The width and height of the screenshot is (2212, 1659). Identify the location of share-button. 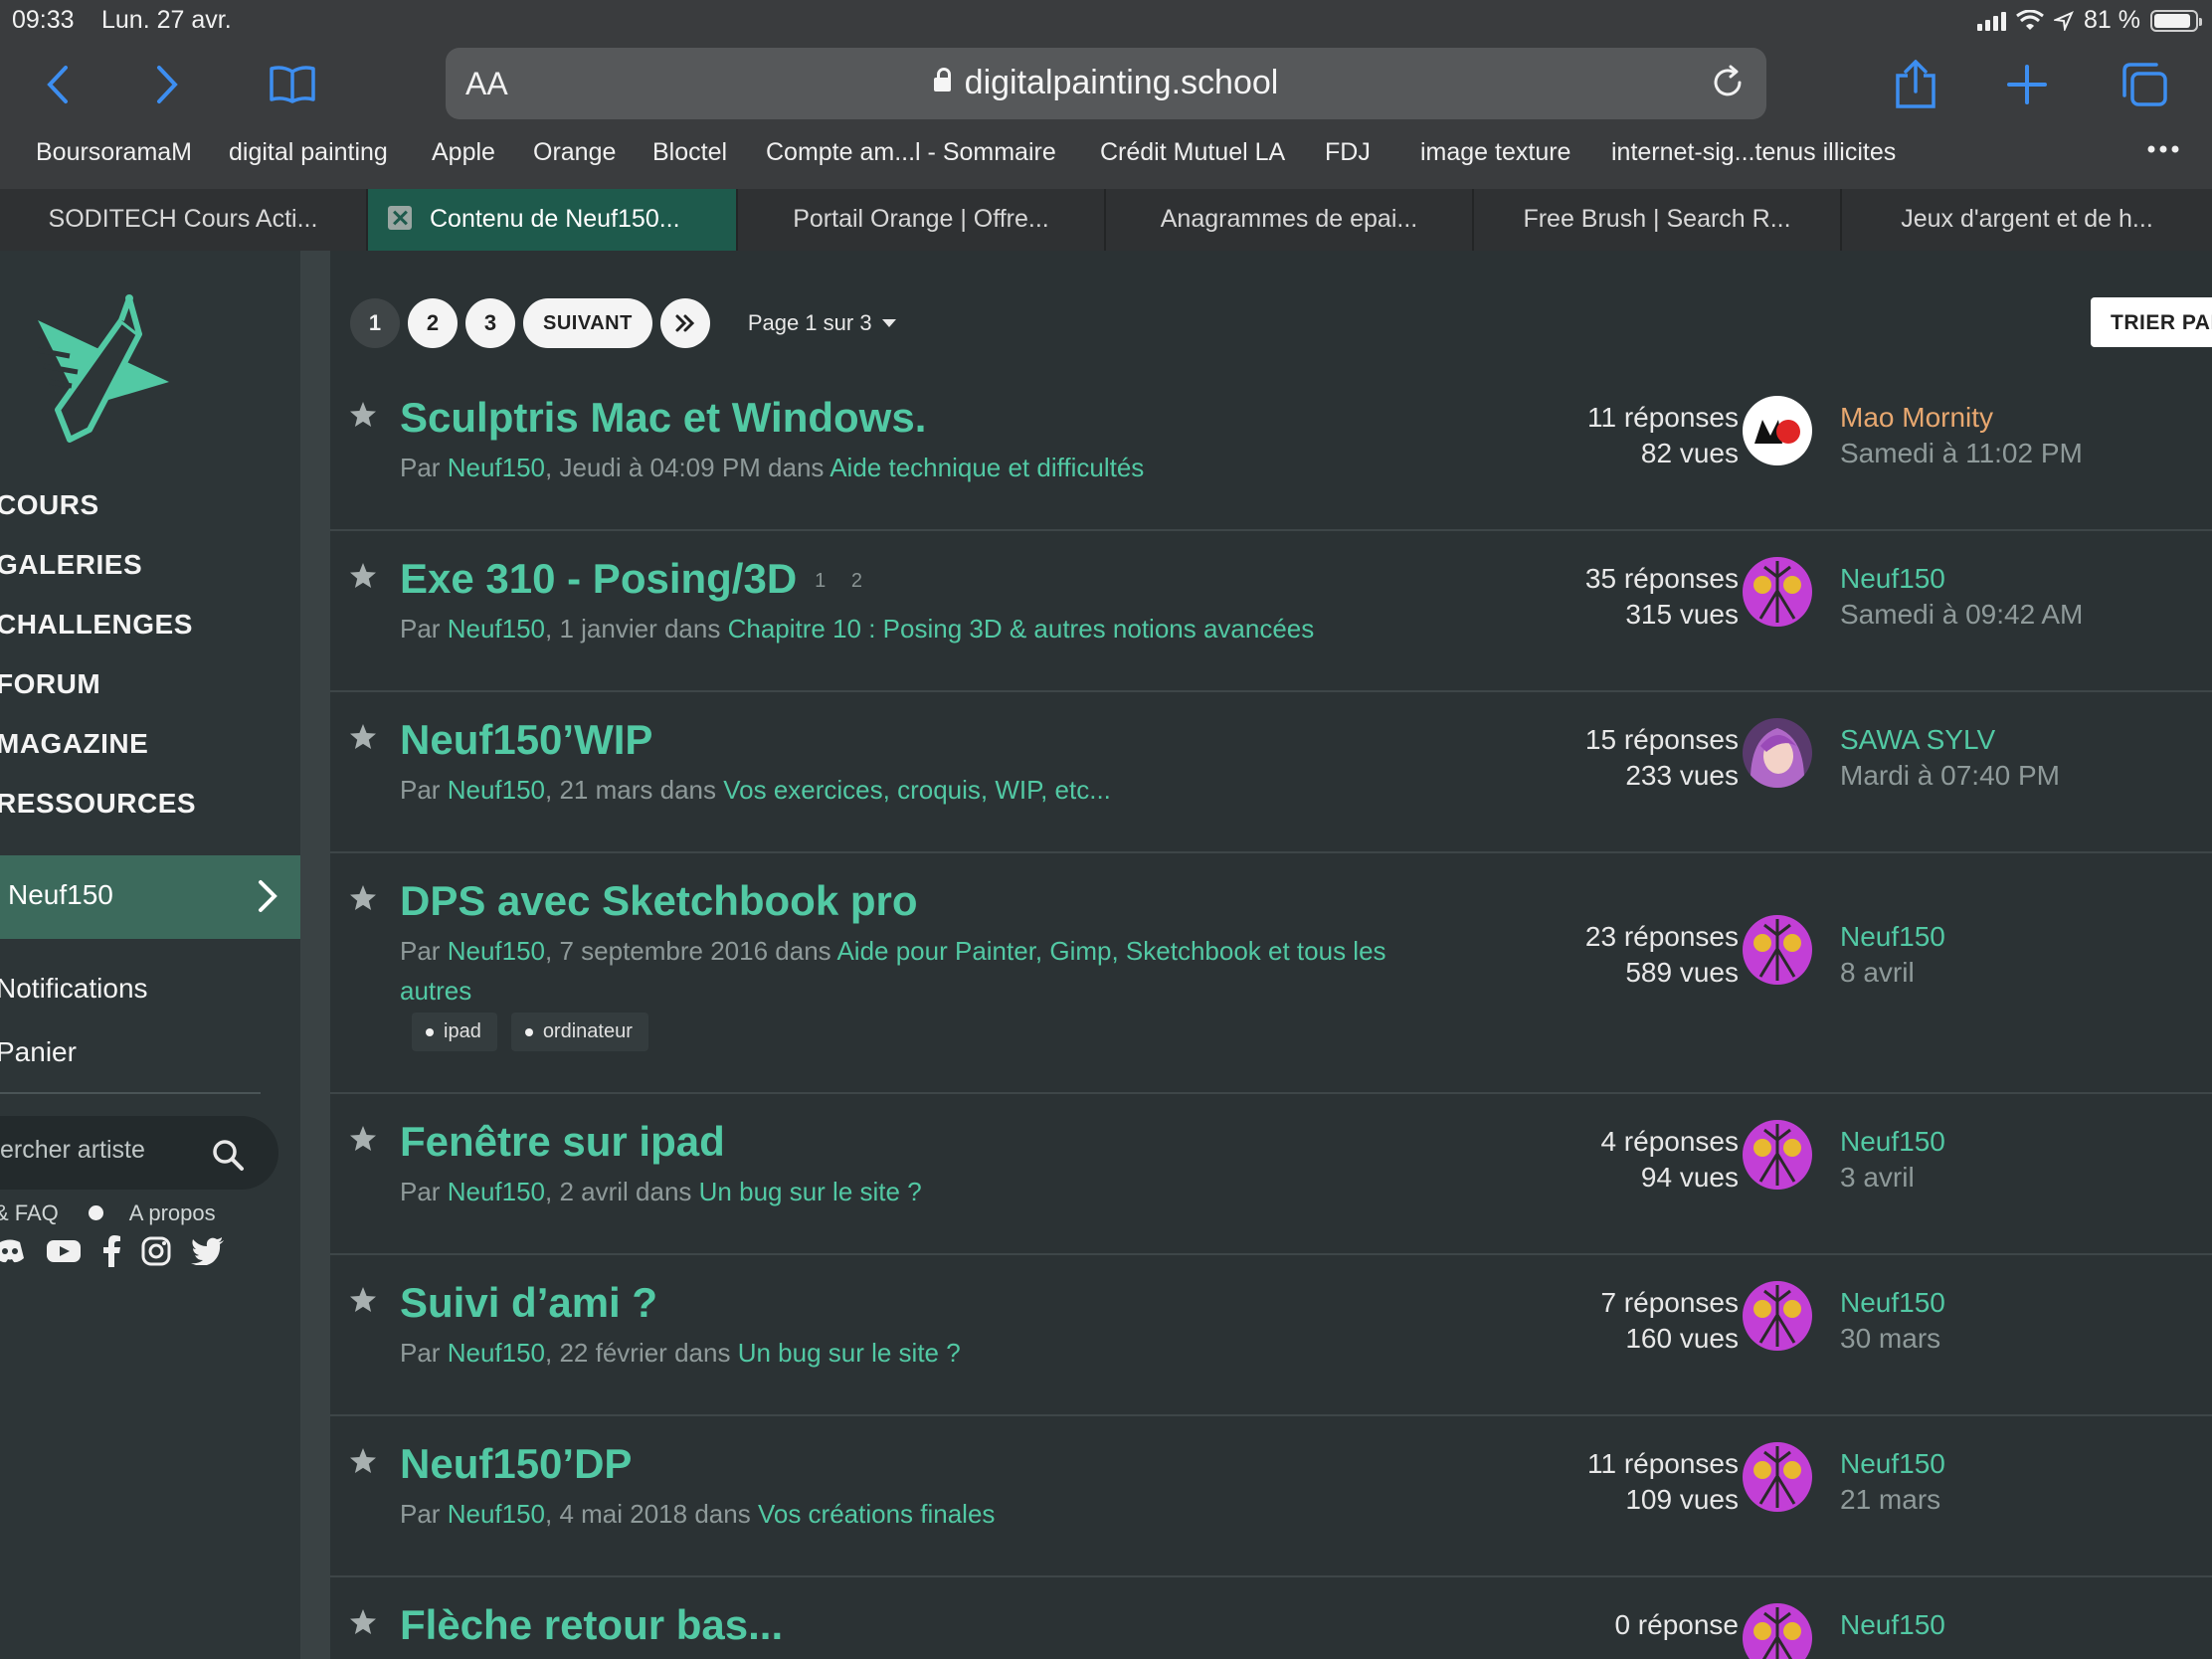
(1915, 84).